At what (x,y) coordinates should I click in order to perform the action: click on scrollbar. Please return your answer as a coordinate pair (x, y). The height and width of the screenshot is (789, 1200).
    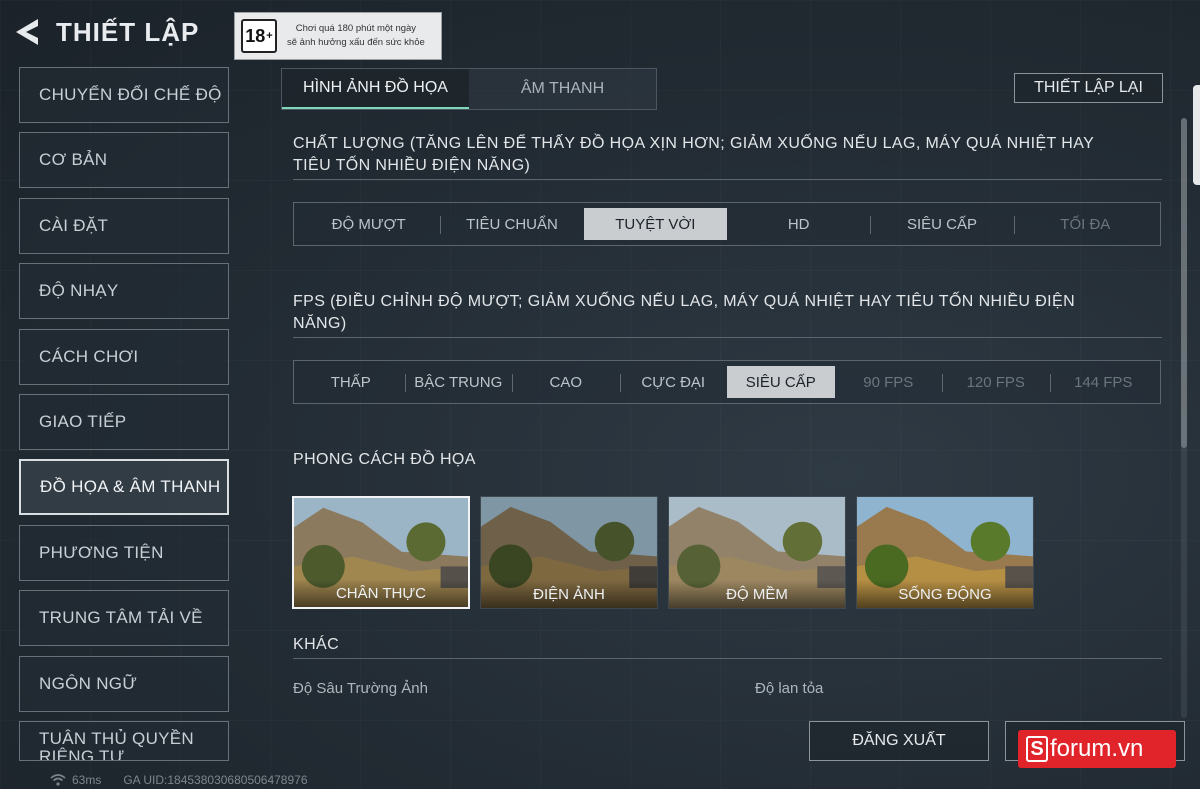
    Looking at the image, I should click on (1184, 418).